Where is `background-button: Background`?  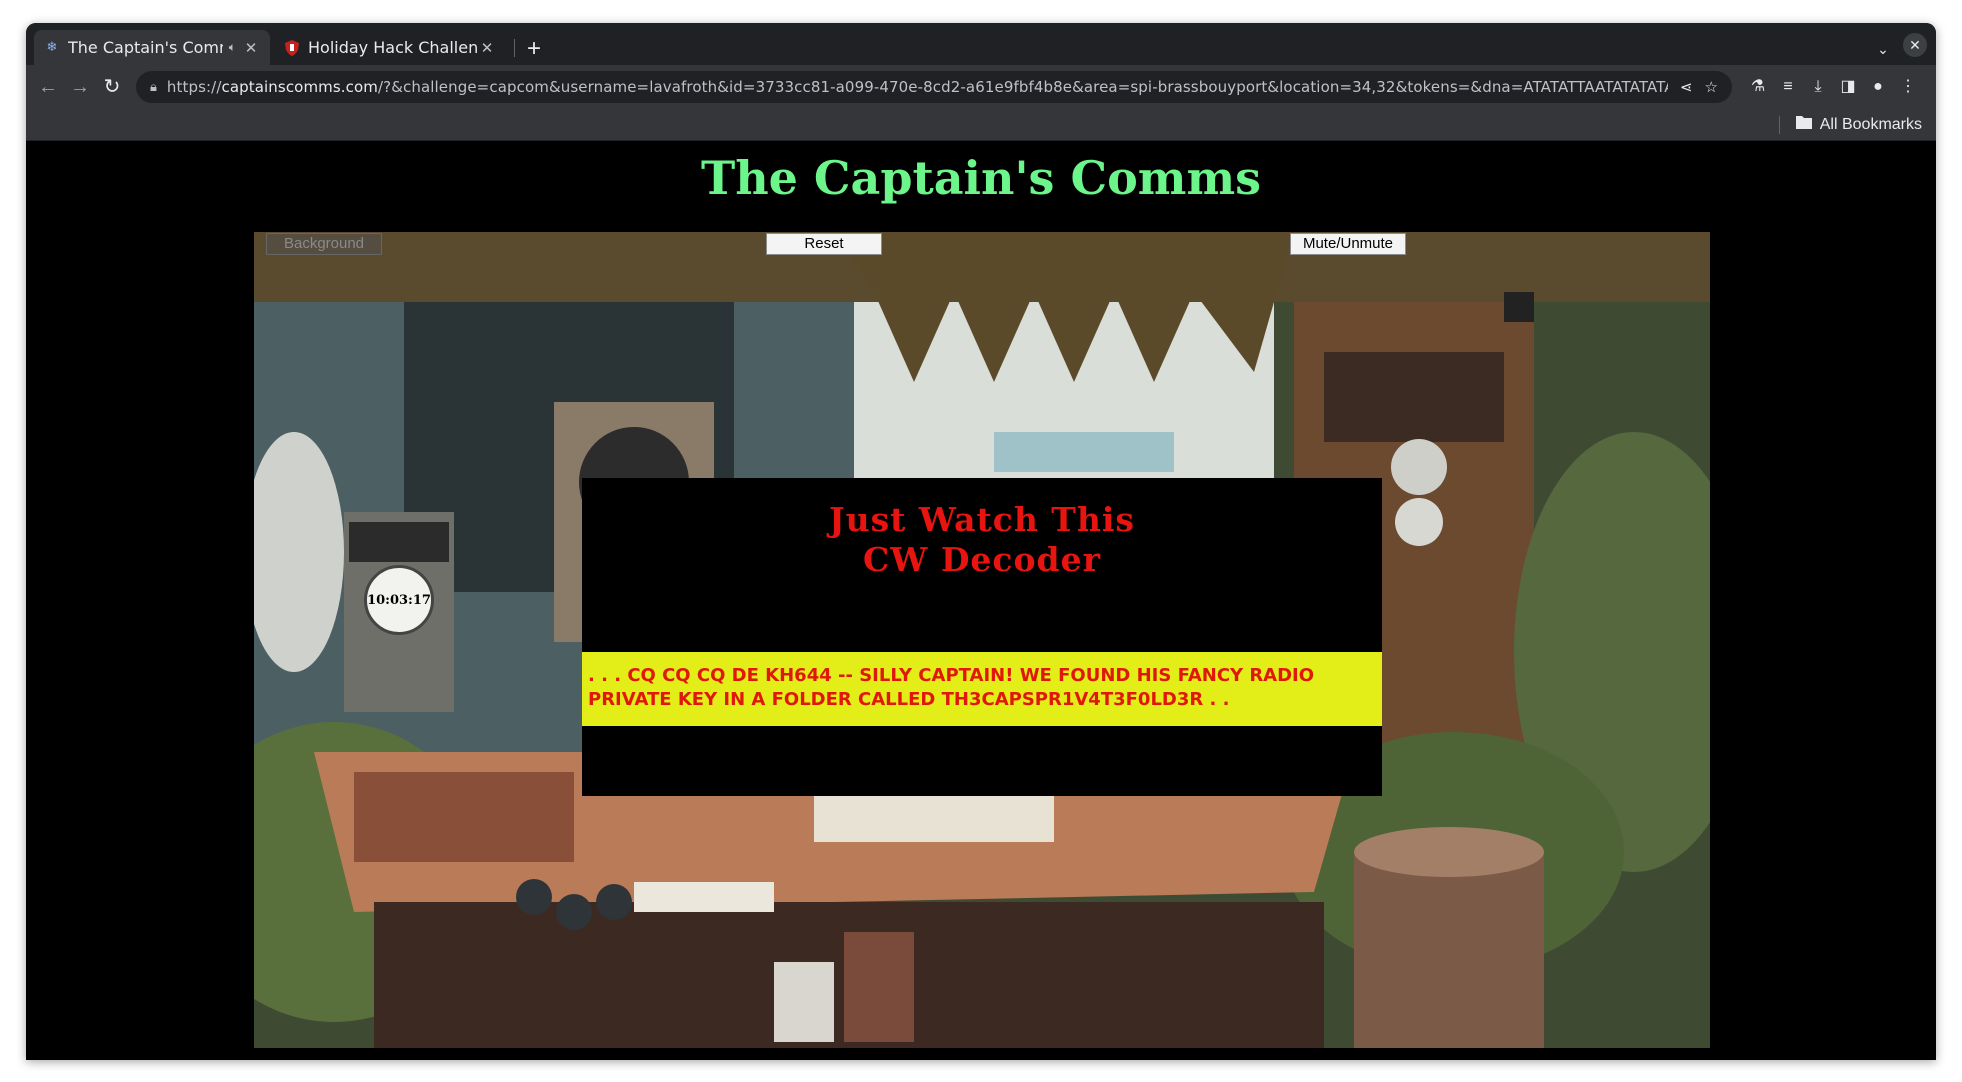
background-button: Background is located at coordinates (324, 244).